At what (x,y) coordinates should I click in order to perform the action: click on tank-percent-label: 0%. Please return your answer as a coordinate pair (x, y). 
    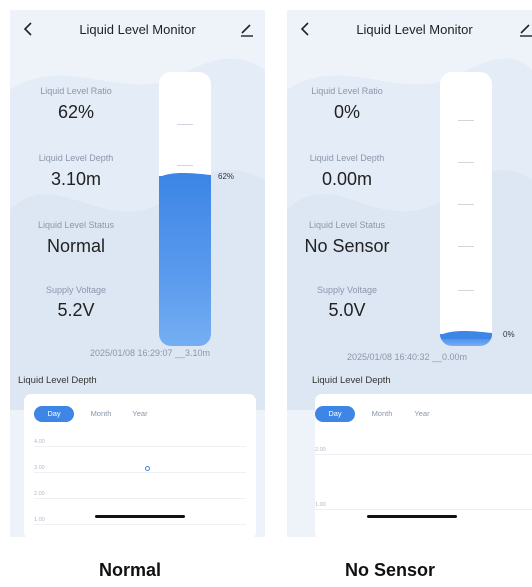
    Looking at the image, I should click on (509, 334).